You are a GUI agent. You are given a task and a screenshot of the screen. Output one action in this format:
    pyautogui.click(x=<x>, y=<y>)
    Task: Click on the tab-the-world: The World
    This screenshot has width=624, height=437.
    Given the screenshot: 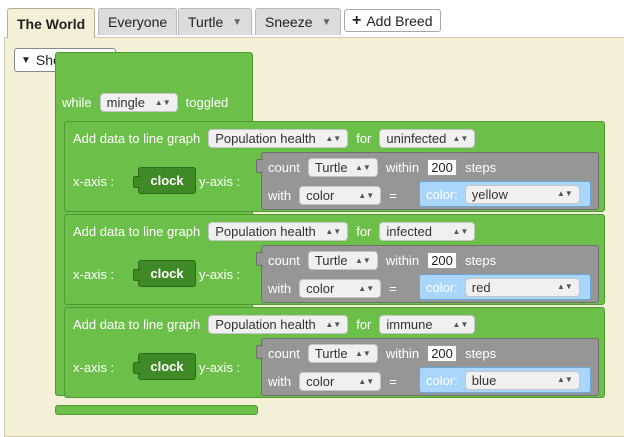 What is the action you would take?
    pyautogui.click(x=51, y=23)
    